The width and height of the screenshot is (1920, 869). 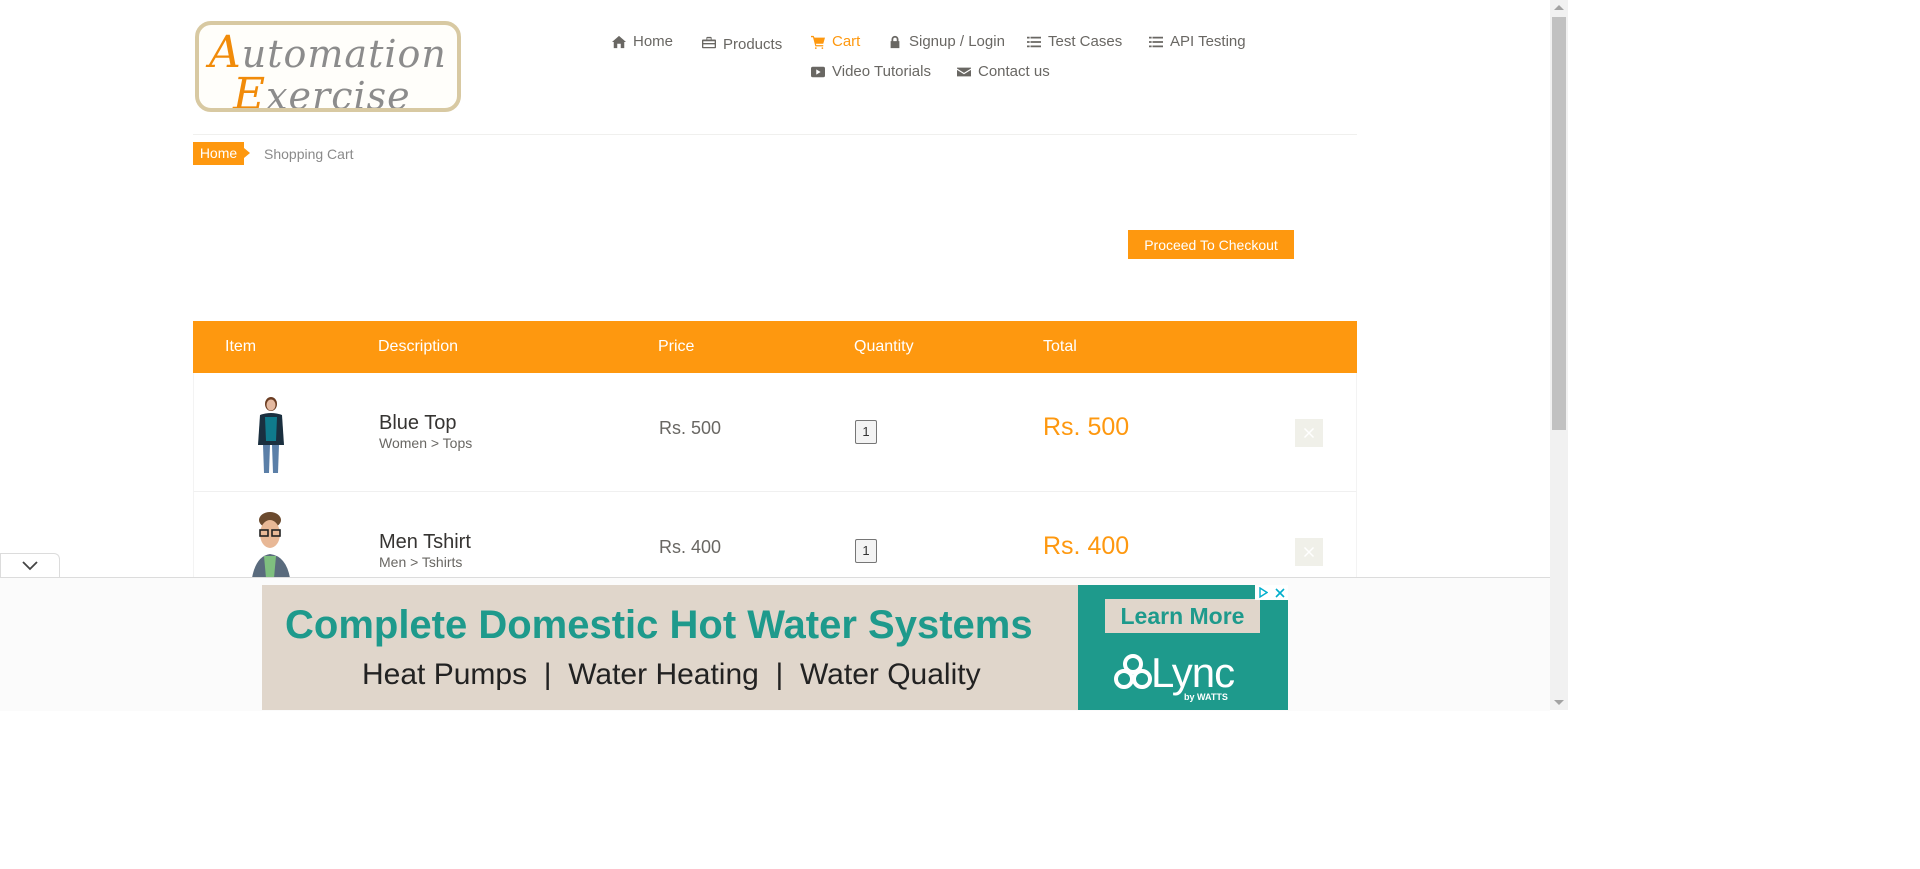 What do you see at coordinates (619, 41) in the screenshot?
I see `home-icon` at bounding box center [619, 41].